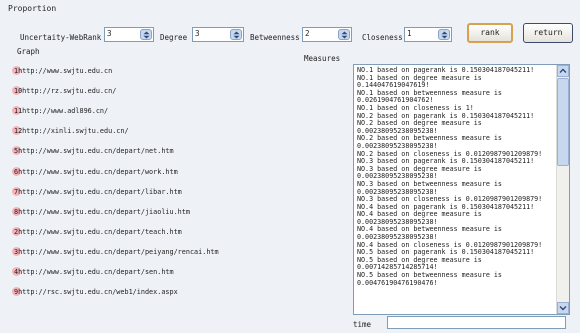 This screenshot has width=580, height=333. I want to click on time-field, so click(476, 322).